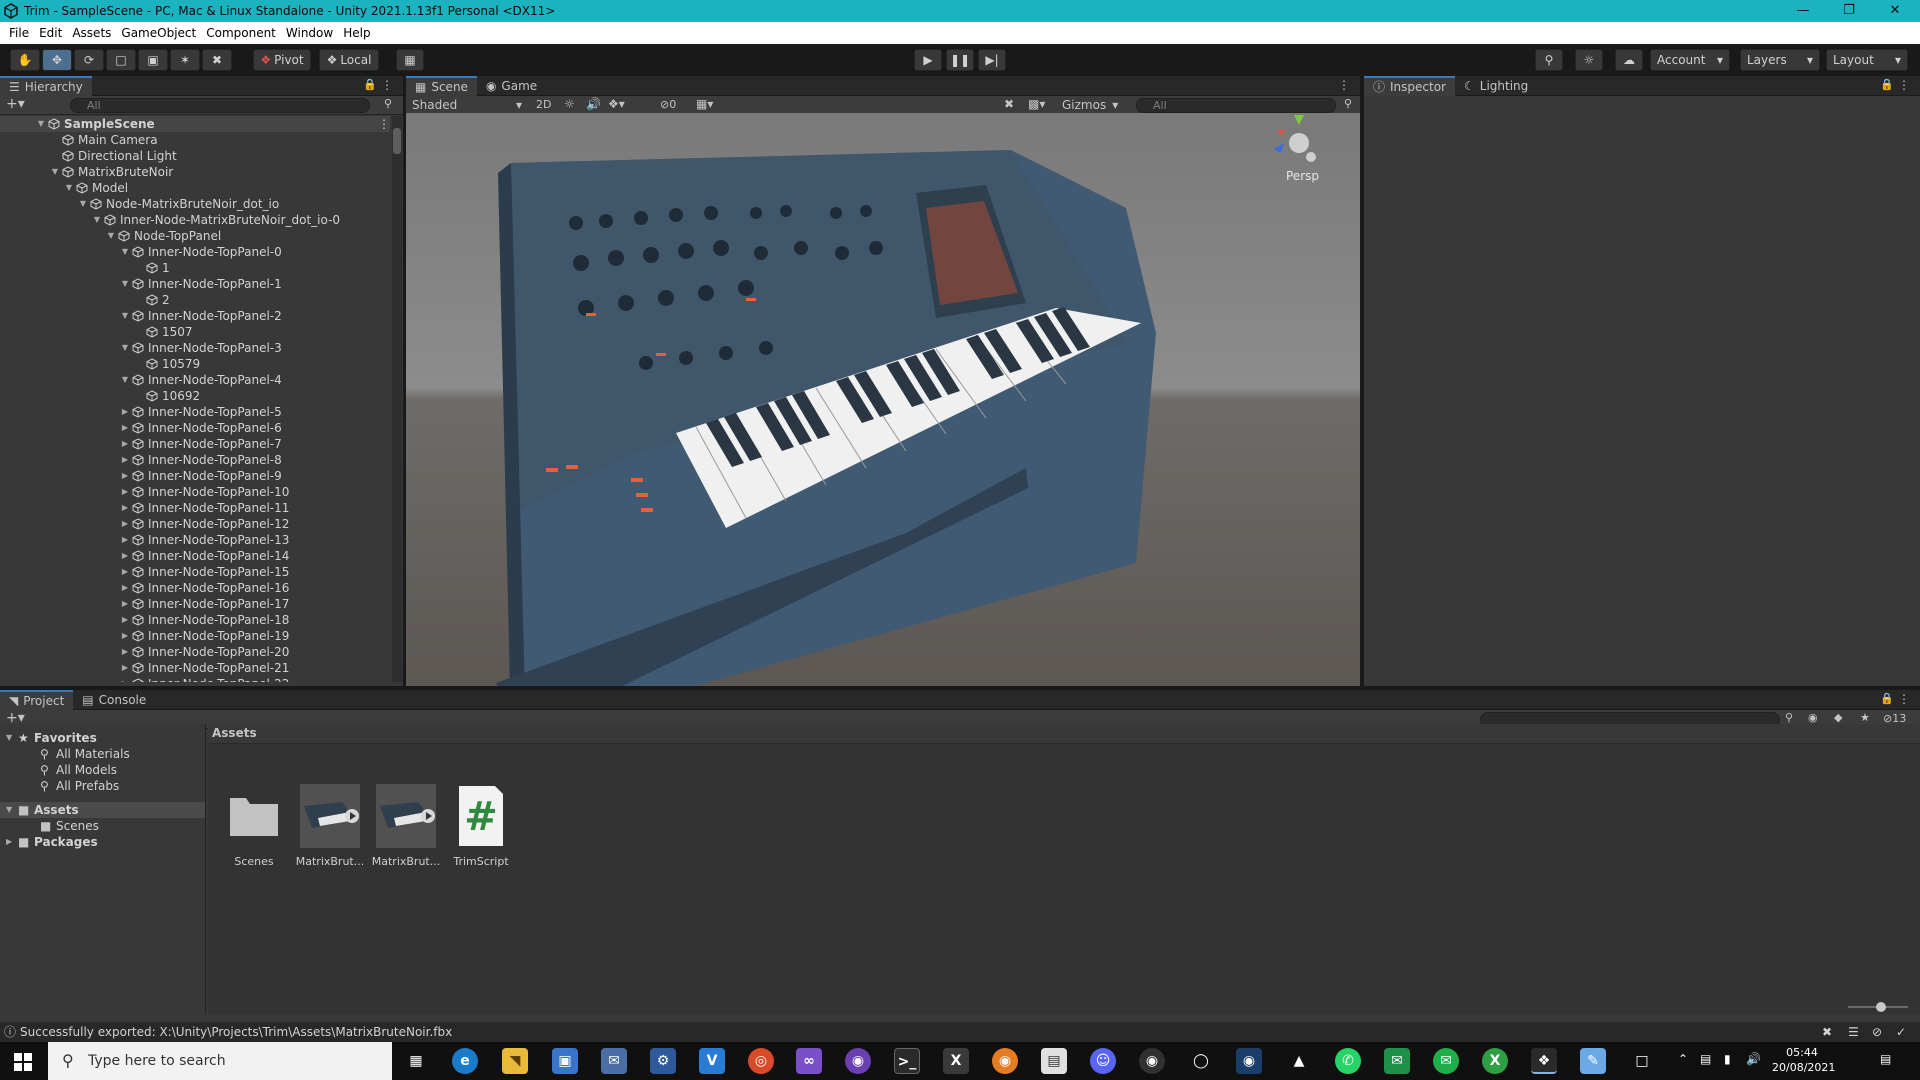 This screenshot has height=1080, width=1920. What do you see at coordinates (1803, 11) in the screenshot?
I see `minimize-button: —` at bounding box center [1803, 11].